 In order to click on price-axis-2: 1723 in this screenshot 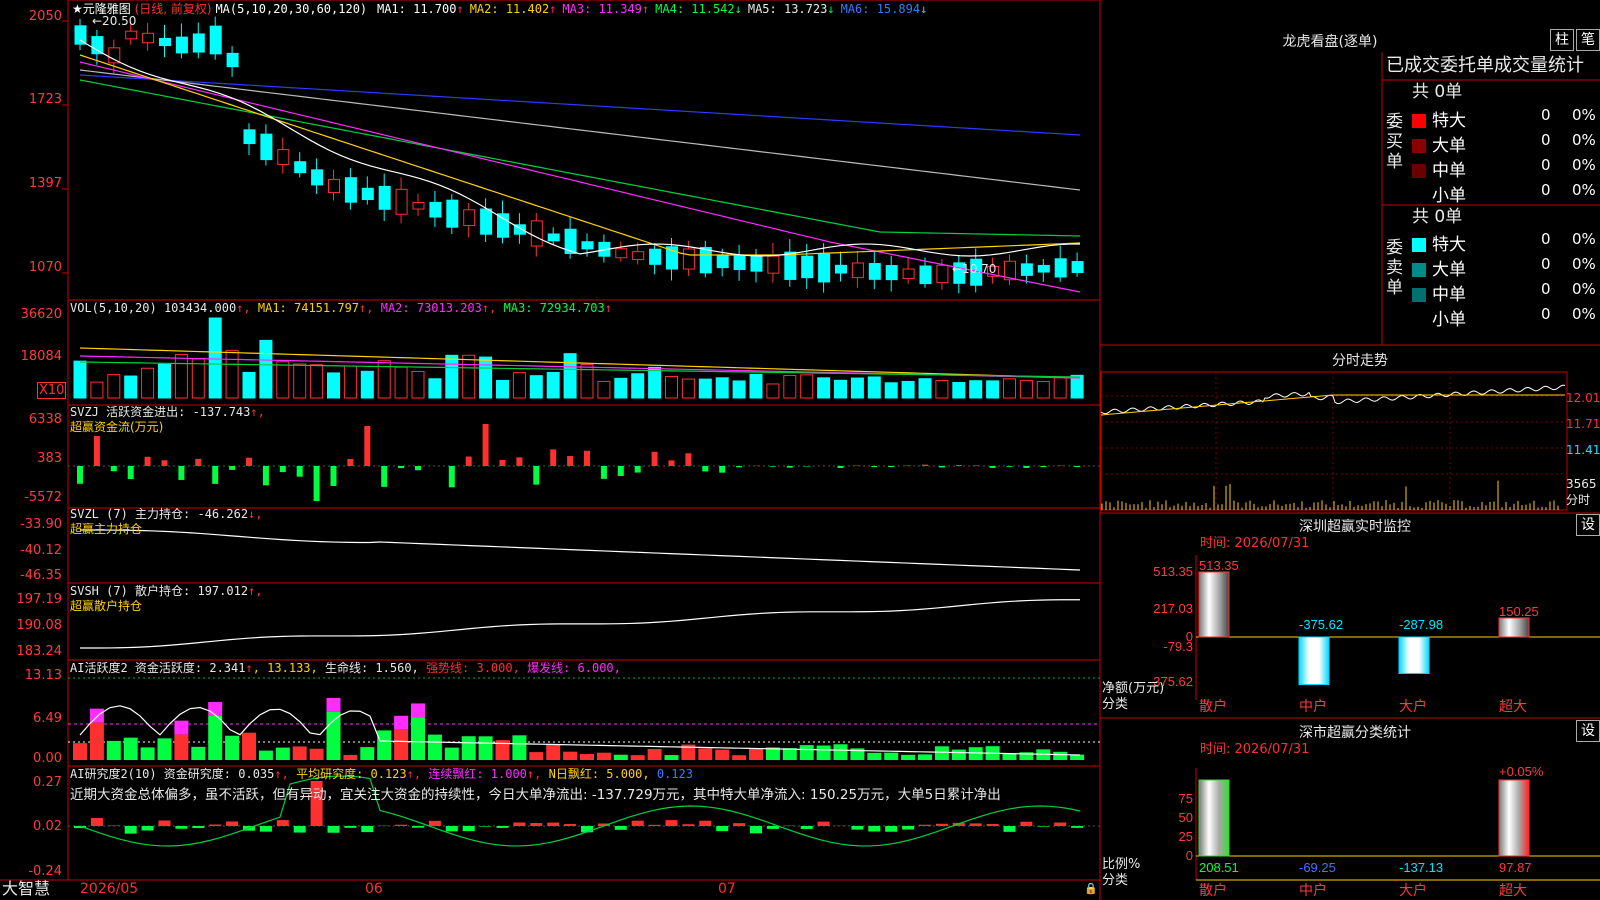, I will do `click(45, 99)`.